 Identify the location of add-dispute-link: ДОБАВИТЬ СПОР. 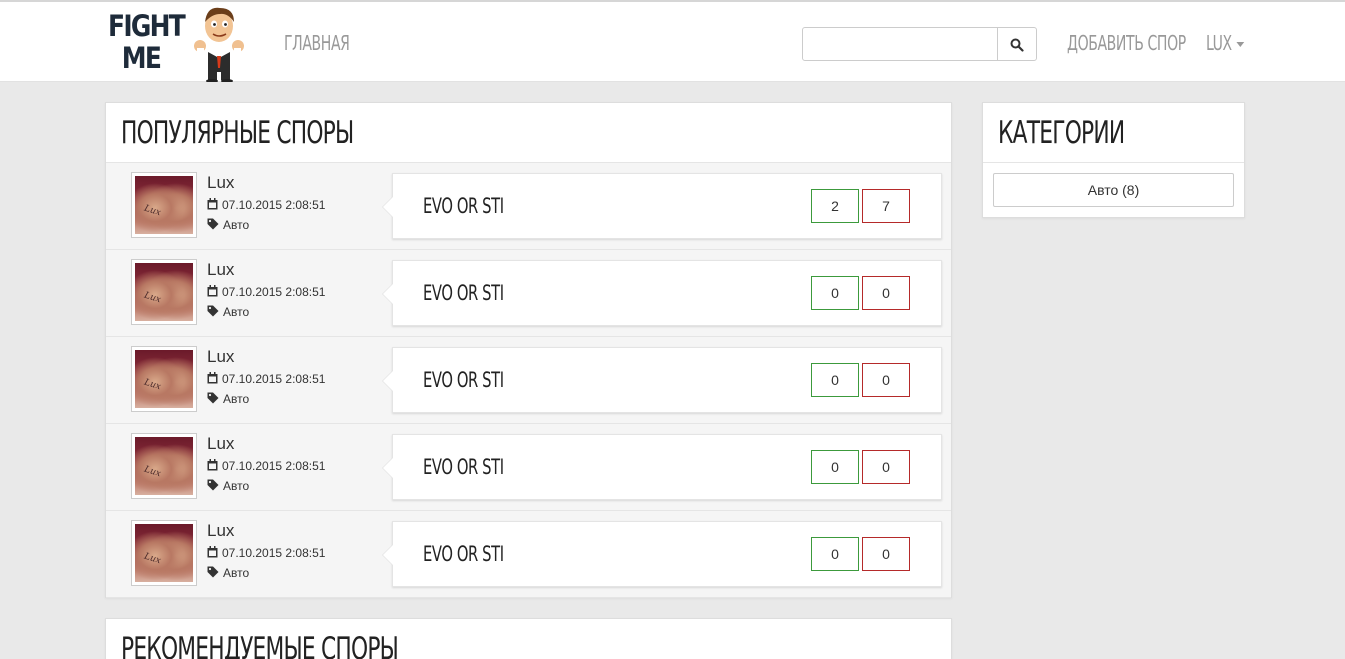
(1126, 43).